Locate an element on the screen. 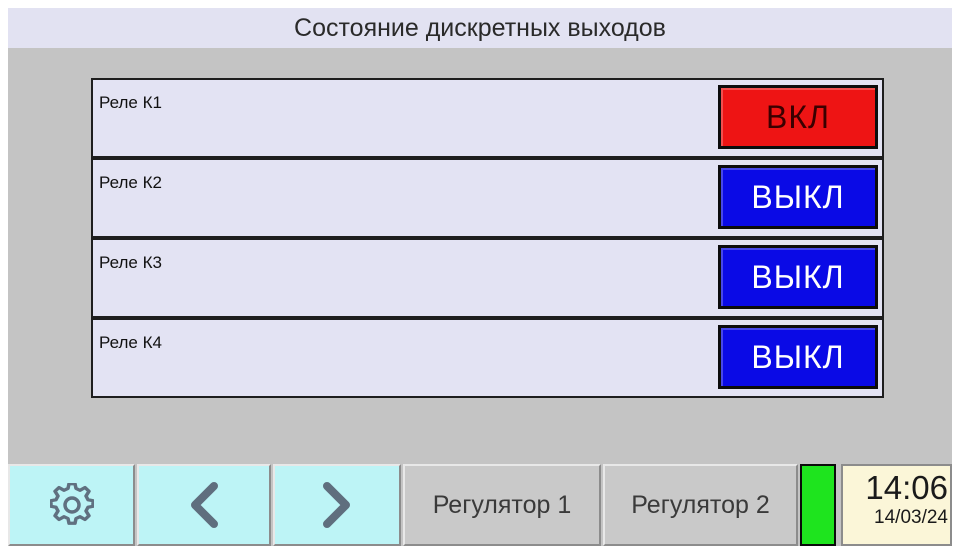  settings-button is located at coordinates (71, 505).